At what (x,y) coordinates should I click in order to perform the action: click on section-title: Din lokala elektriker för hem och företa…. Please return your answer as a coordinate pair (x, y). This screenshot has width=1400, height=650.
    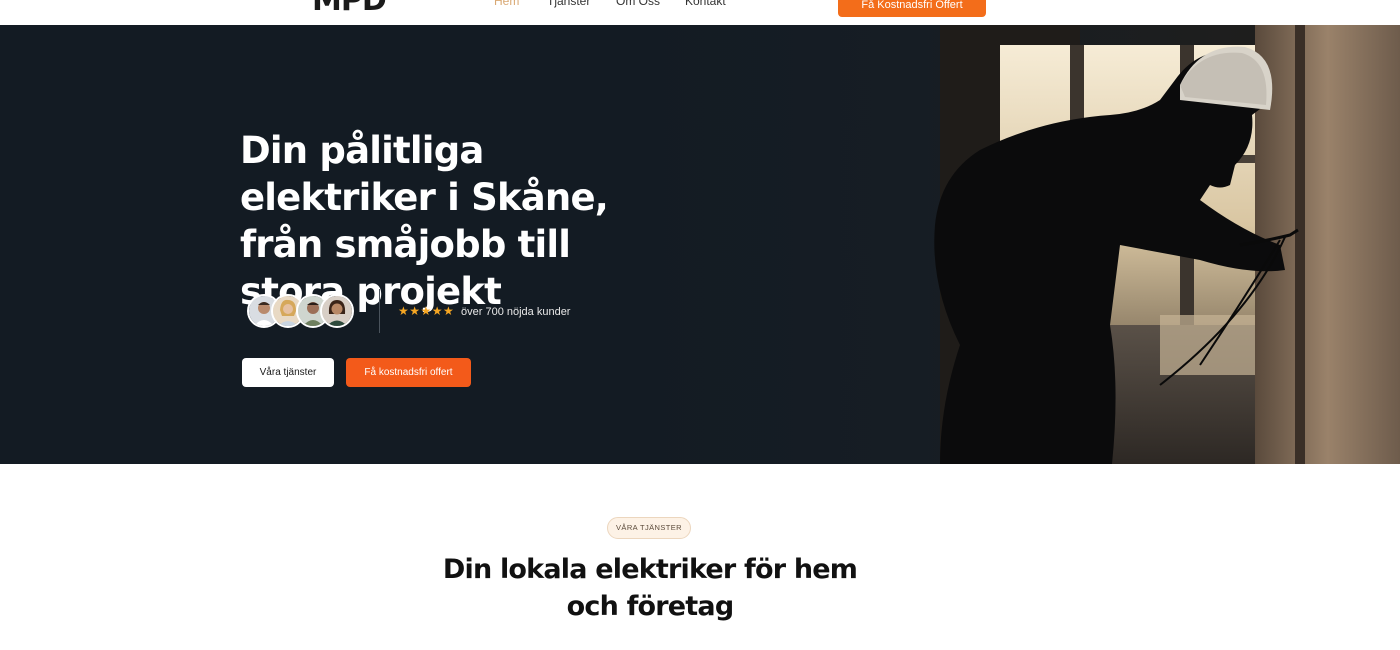
    Looking at the image, I should click on (650, 588).